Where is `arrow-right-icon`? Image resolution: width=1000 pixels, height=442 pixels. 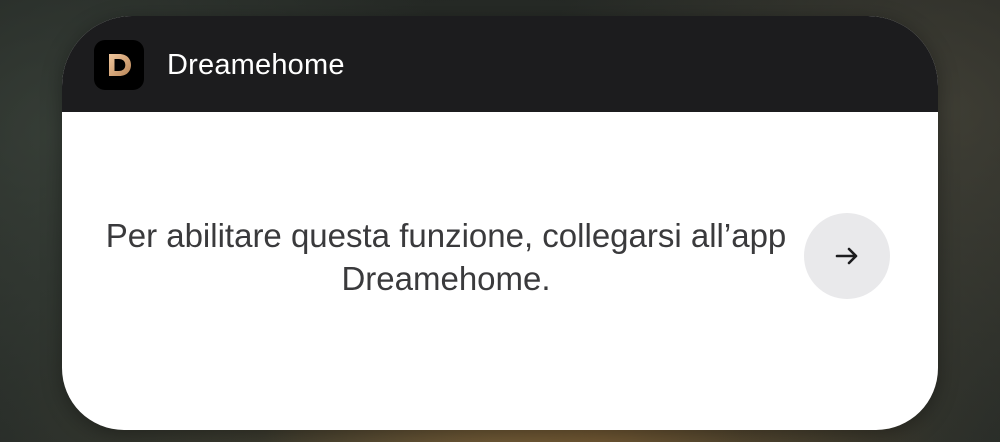
arrow-right-icon is located at coordinates (846, 256).